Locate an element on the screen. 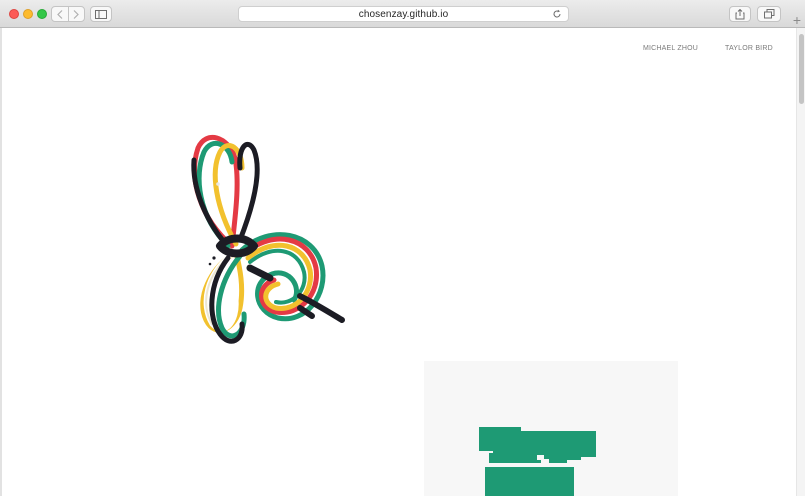 Image resolution: width=805 pixels, height=496 pixels. project-preview-panel is located at coordinates (551, 428).